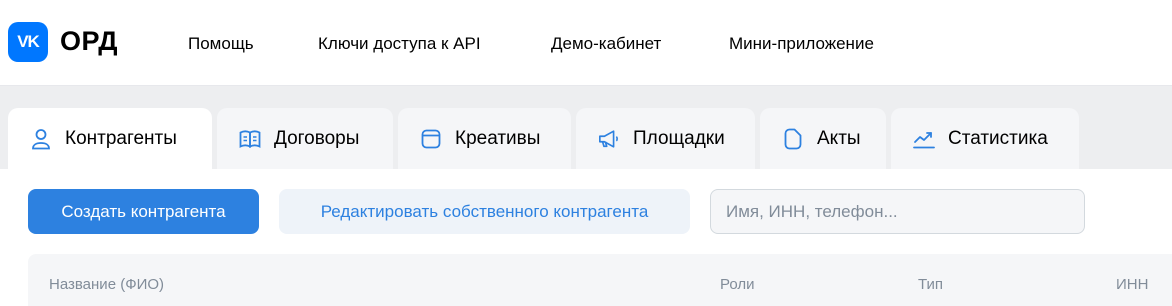  Describe the element at coordinates (897, 211) in the screenshot. I see `search-input` at that location.